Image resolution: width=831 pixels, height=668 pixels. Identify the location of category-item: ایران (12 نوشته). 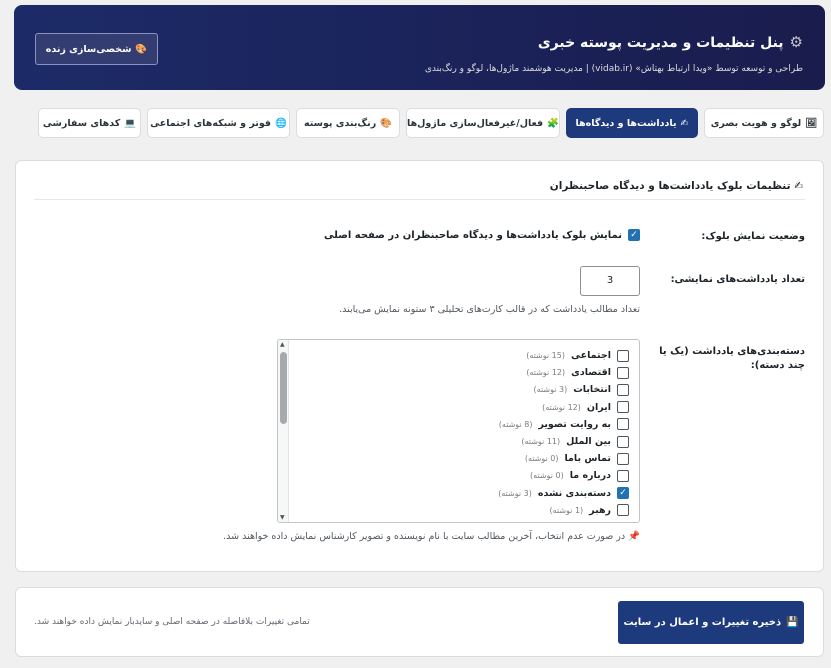
(563, 407).